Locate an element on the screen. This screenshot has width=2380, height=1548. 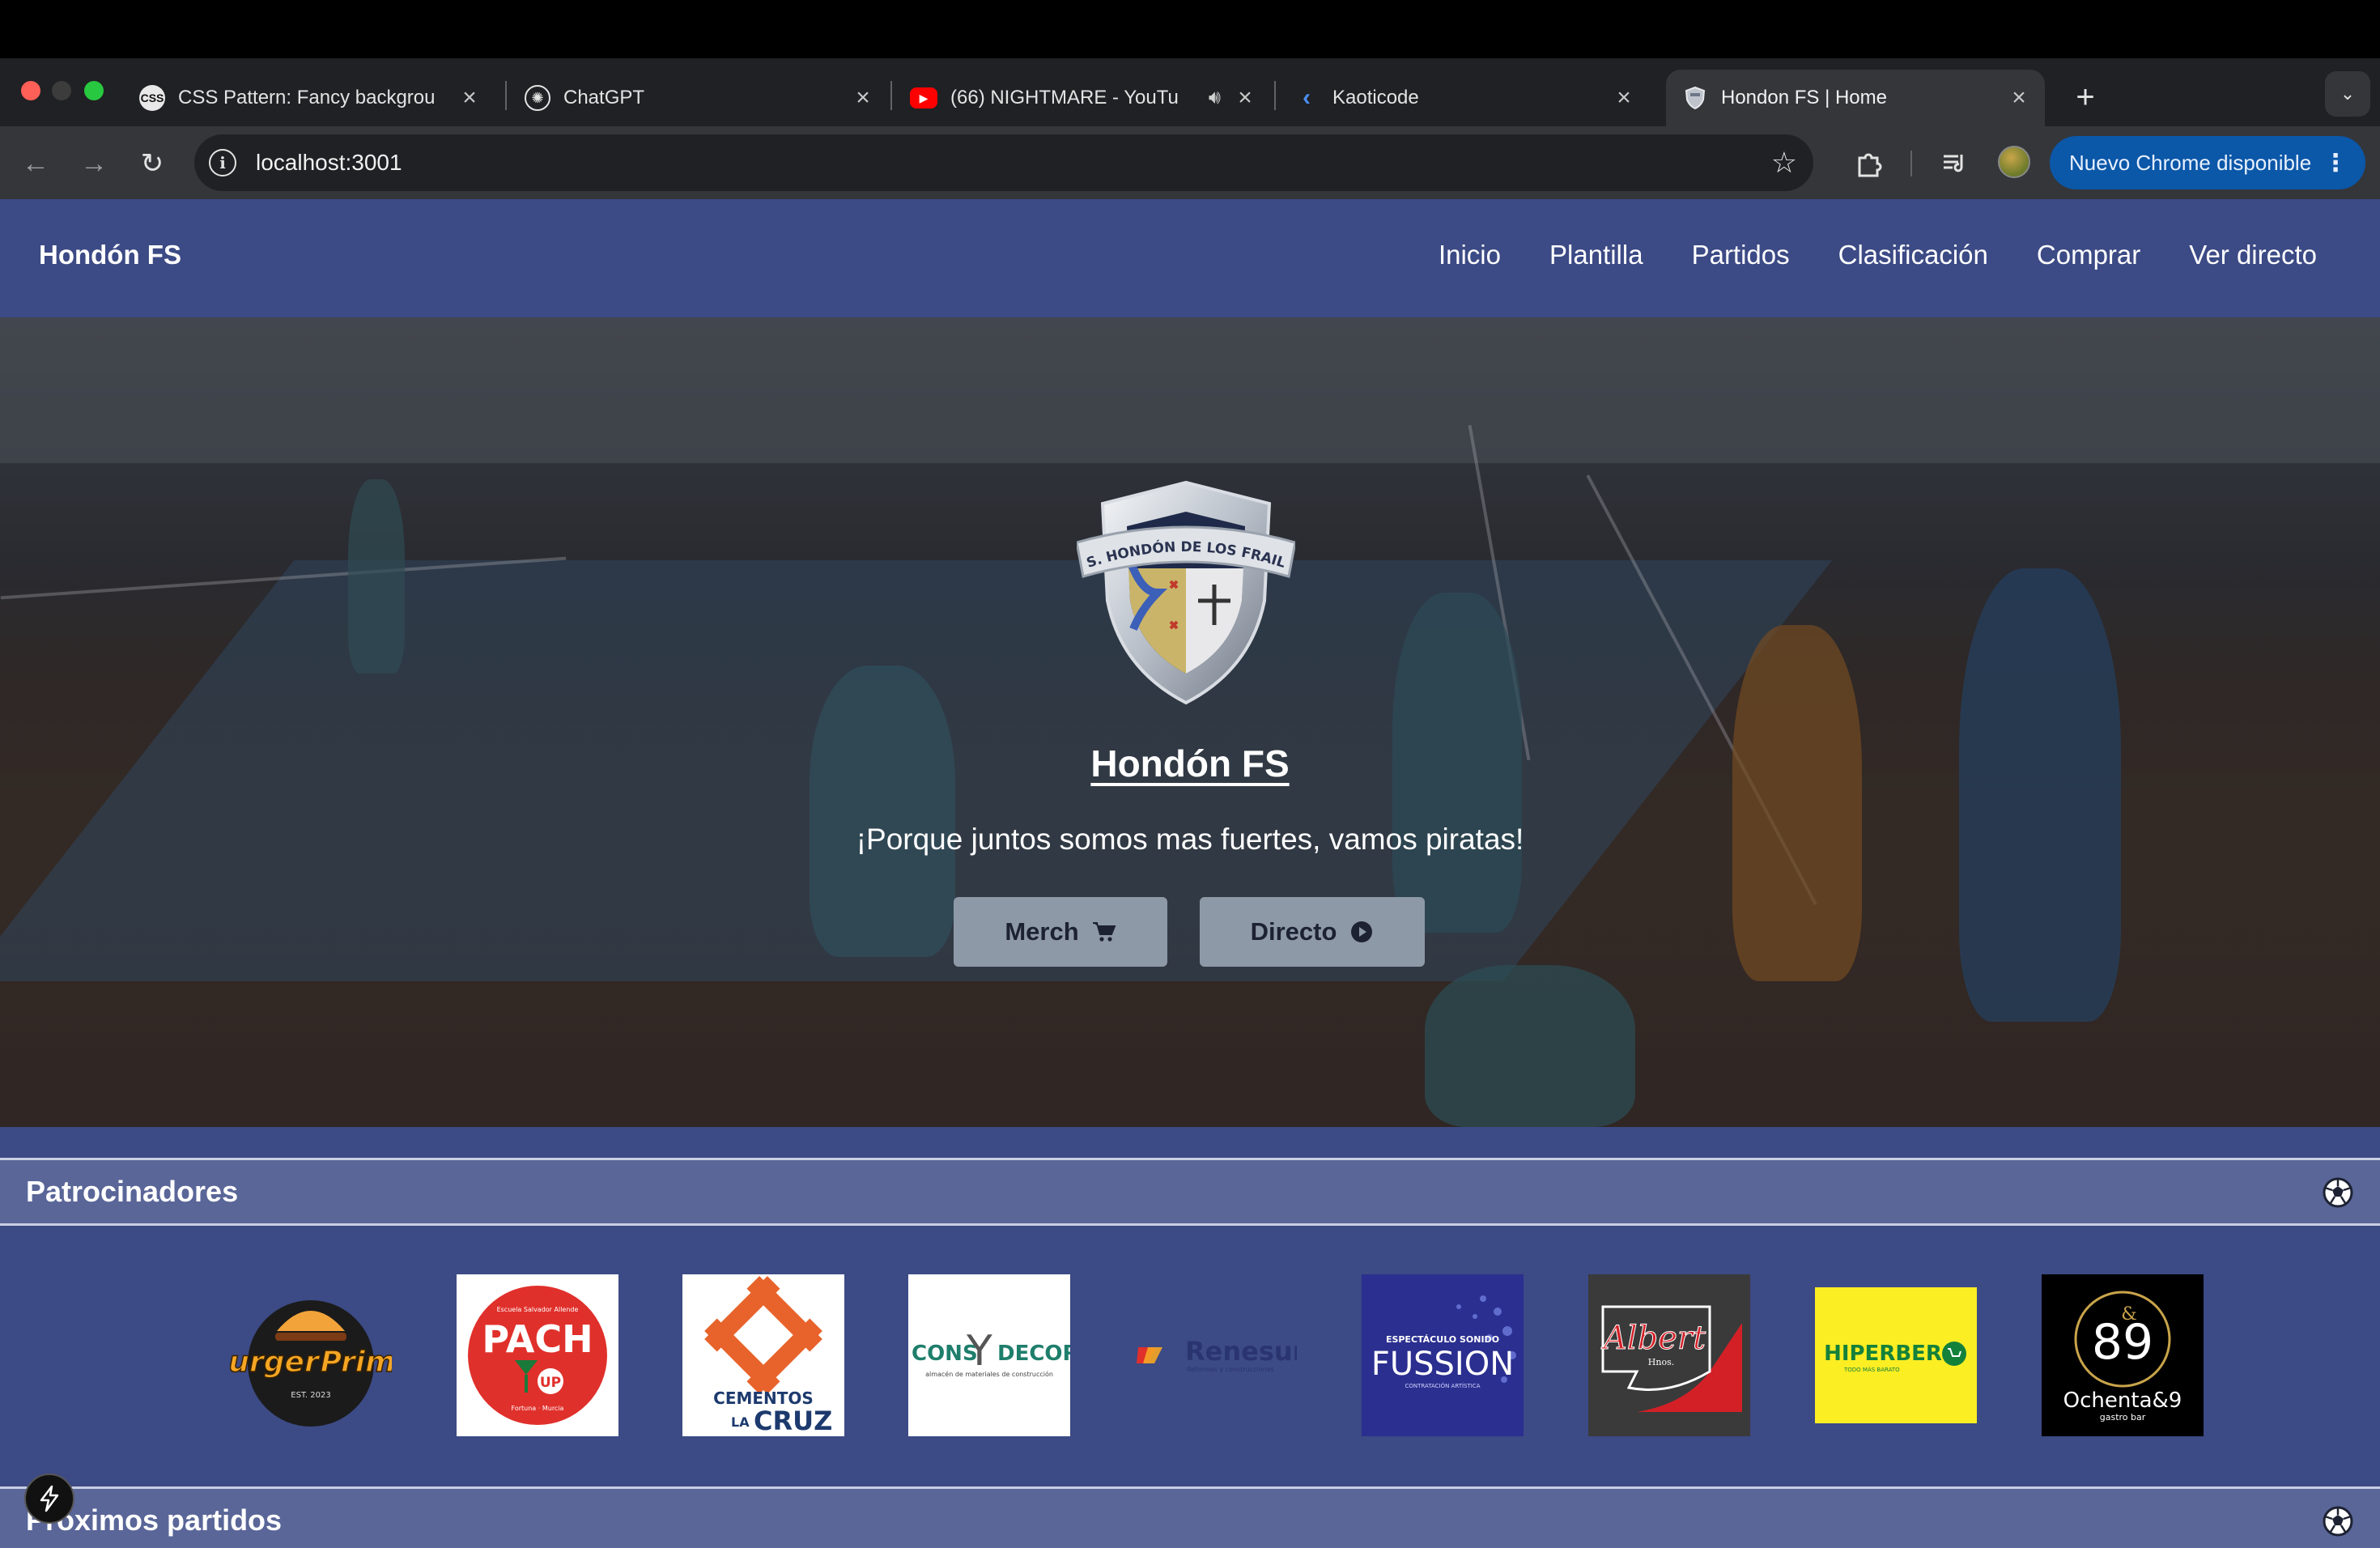
svg-text: Renesur is located at coordinates (1241, 1352).